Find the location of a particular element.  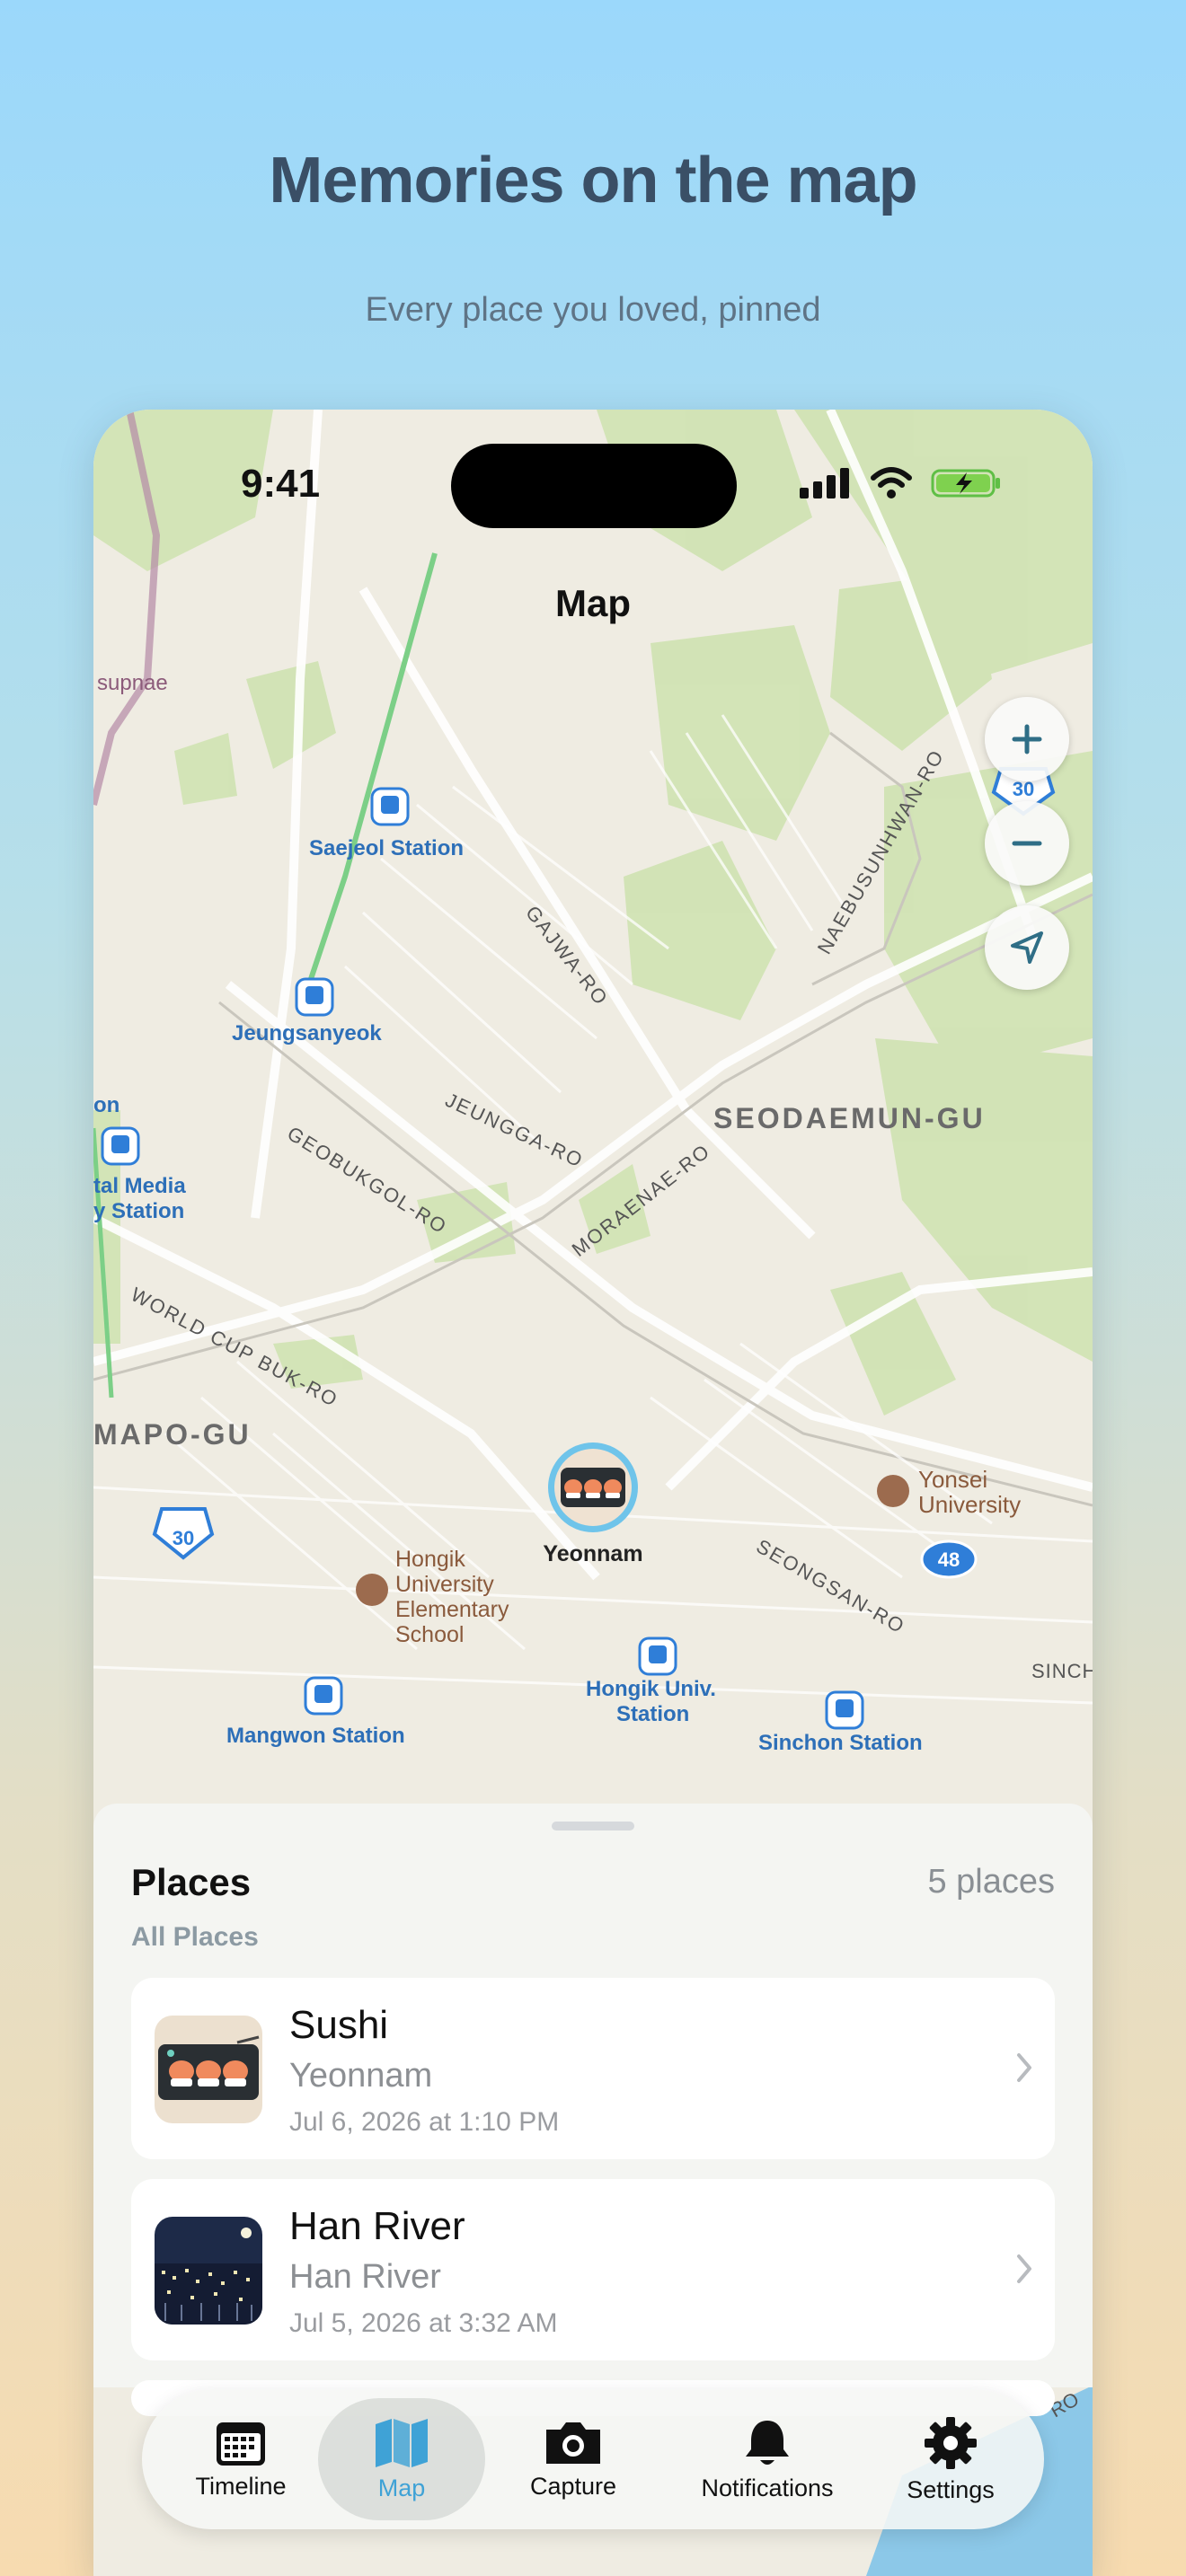

battery-icon is located at coordinates (965, 483).